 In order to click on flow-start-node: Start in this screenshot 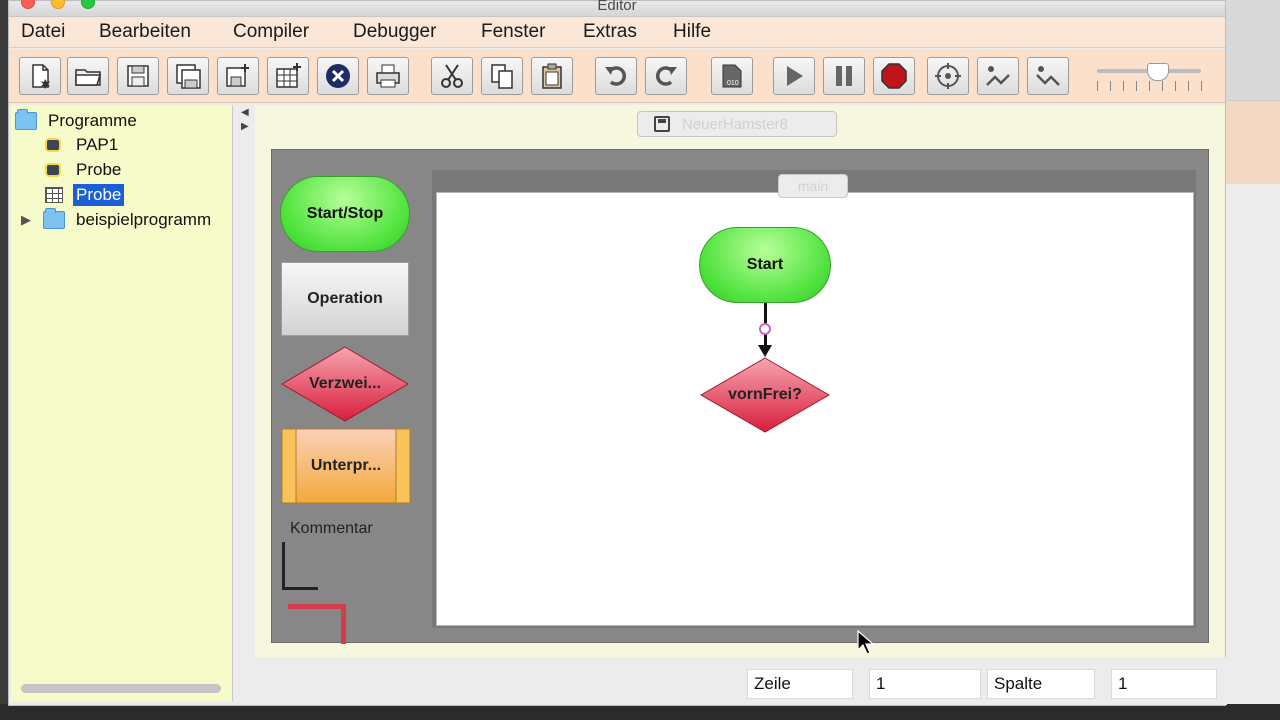, I will do `click(765, 265)`.